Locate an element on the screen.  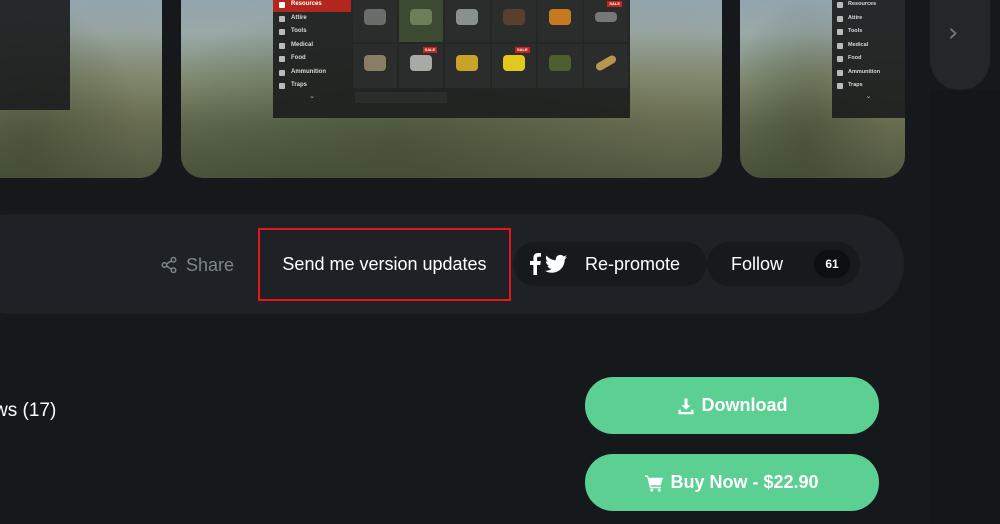
reviews-tab: ws (17) is located at coordinates (28, 411).